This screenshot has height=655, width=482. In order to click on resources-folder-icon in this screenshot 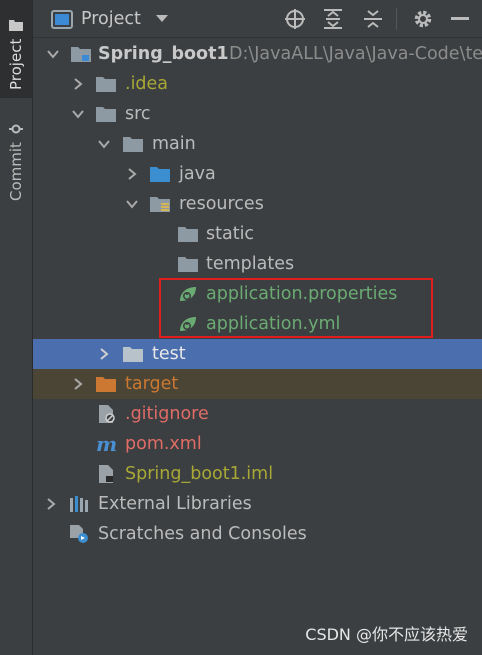, I will do `click(160, 204)`.